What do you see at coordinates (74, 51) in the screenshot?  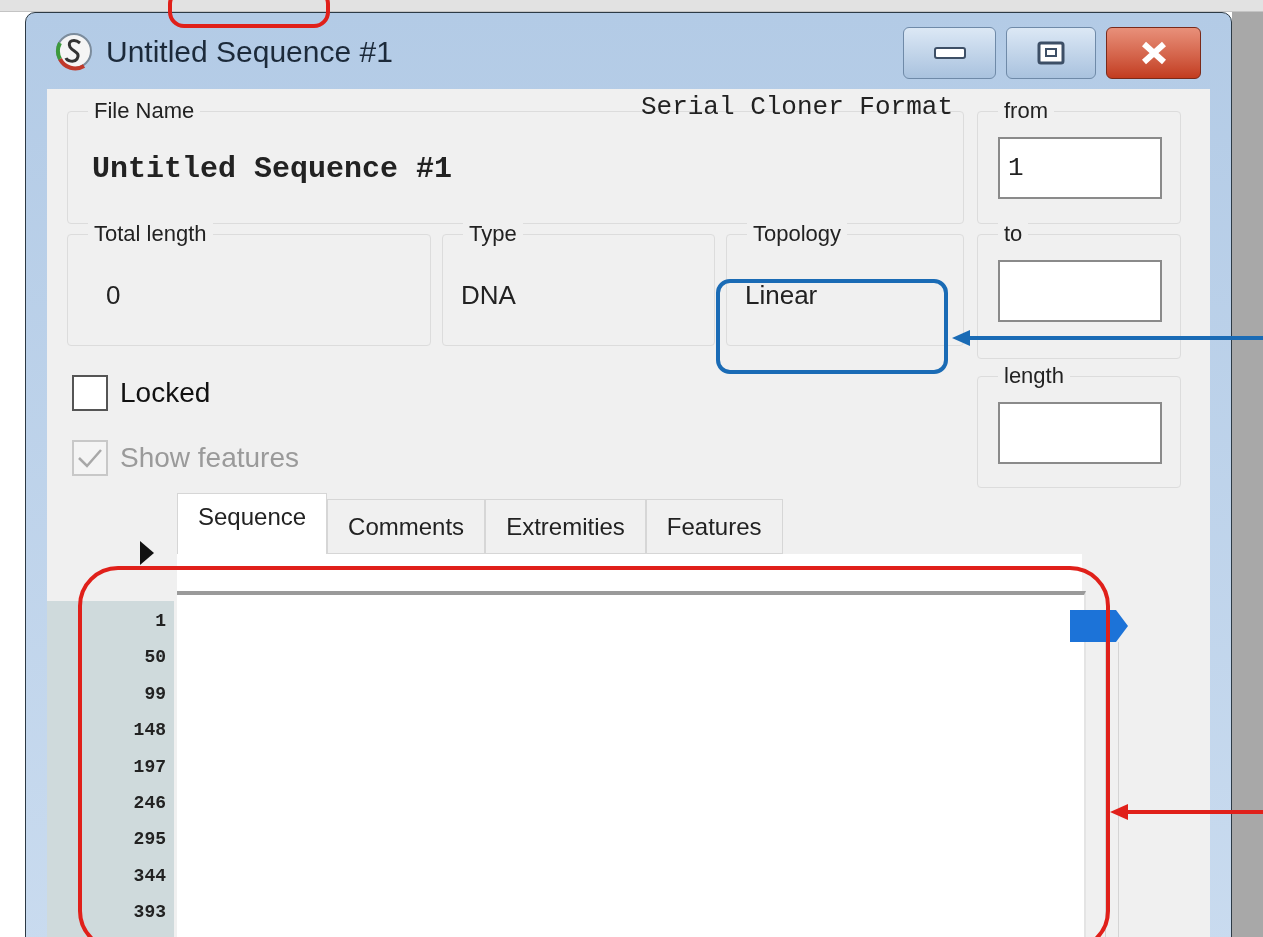 I see `app-logo-icon` at bounding box center [74, 51].